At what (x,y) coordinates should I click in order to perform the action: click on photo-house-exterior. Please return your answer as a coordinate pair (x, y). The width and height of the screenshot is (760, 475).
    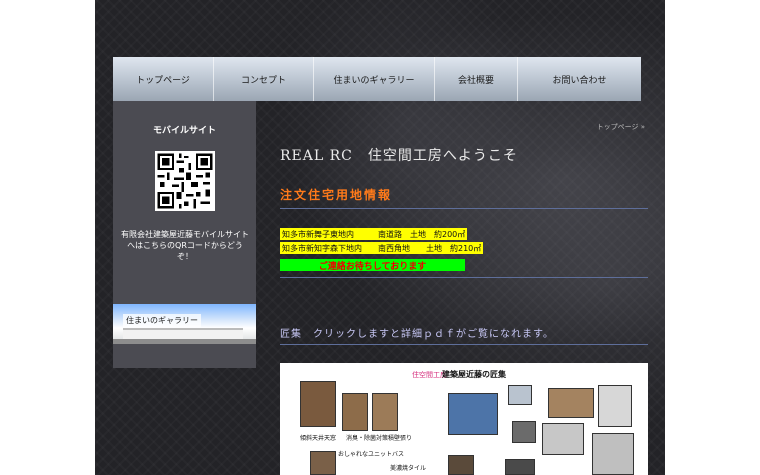
    Looking at the image, I should click on (473, 414).